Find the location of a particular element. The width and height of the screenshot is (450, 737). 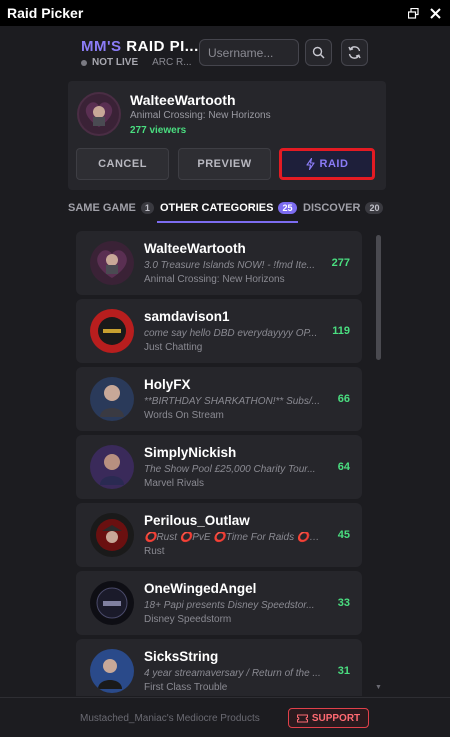

tab-label: SAME GAME is located at coordinates (102, 208).